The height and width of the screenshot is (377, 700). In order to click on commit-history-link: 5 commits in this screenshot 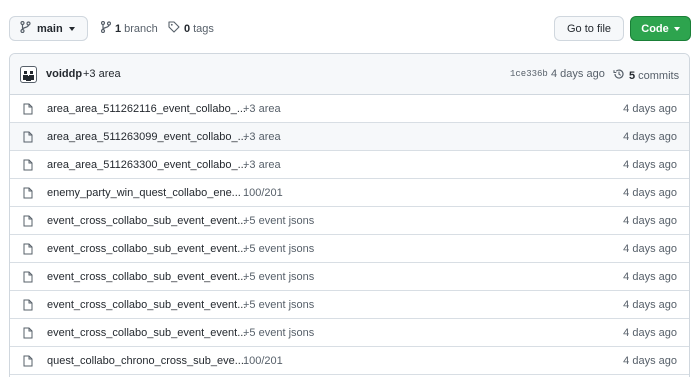, I will do `click(646, 75)`.